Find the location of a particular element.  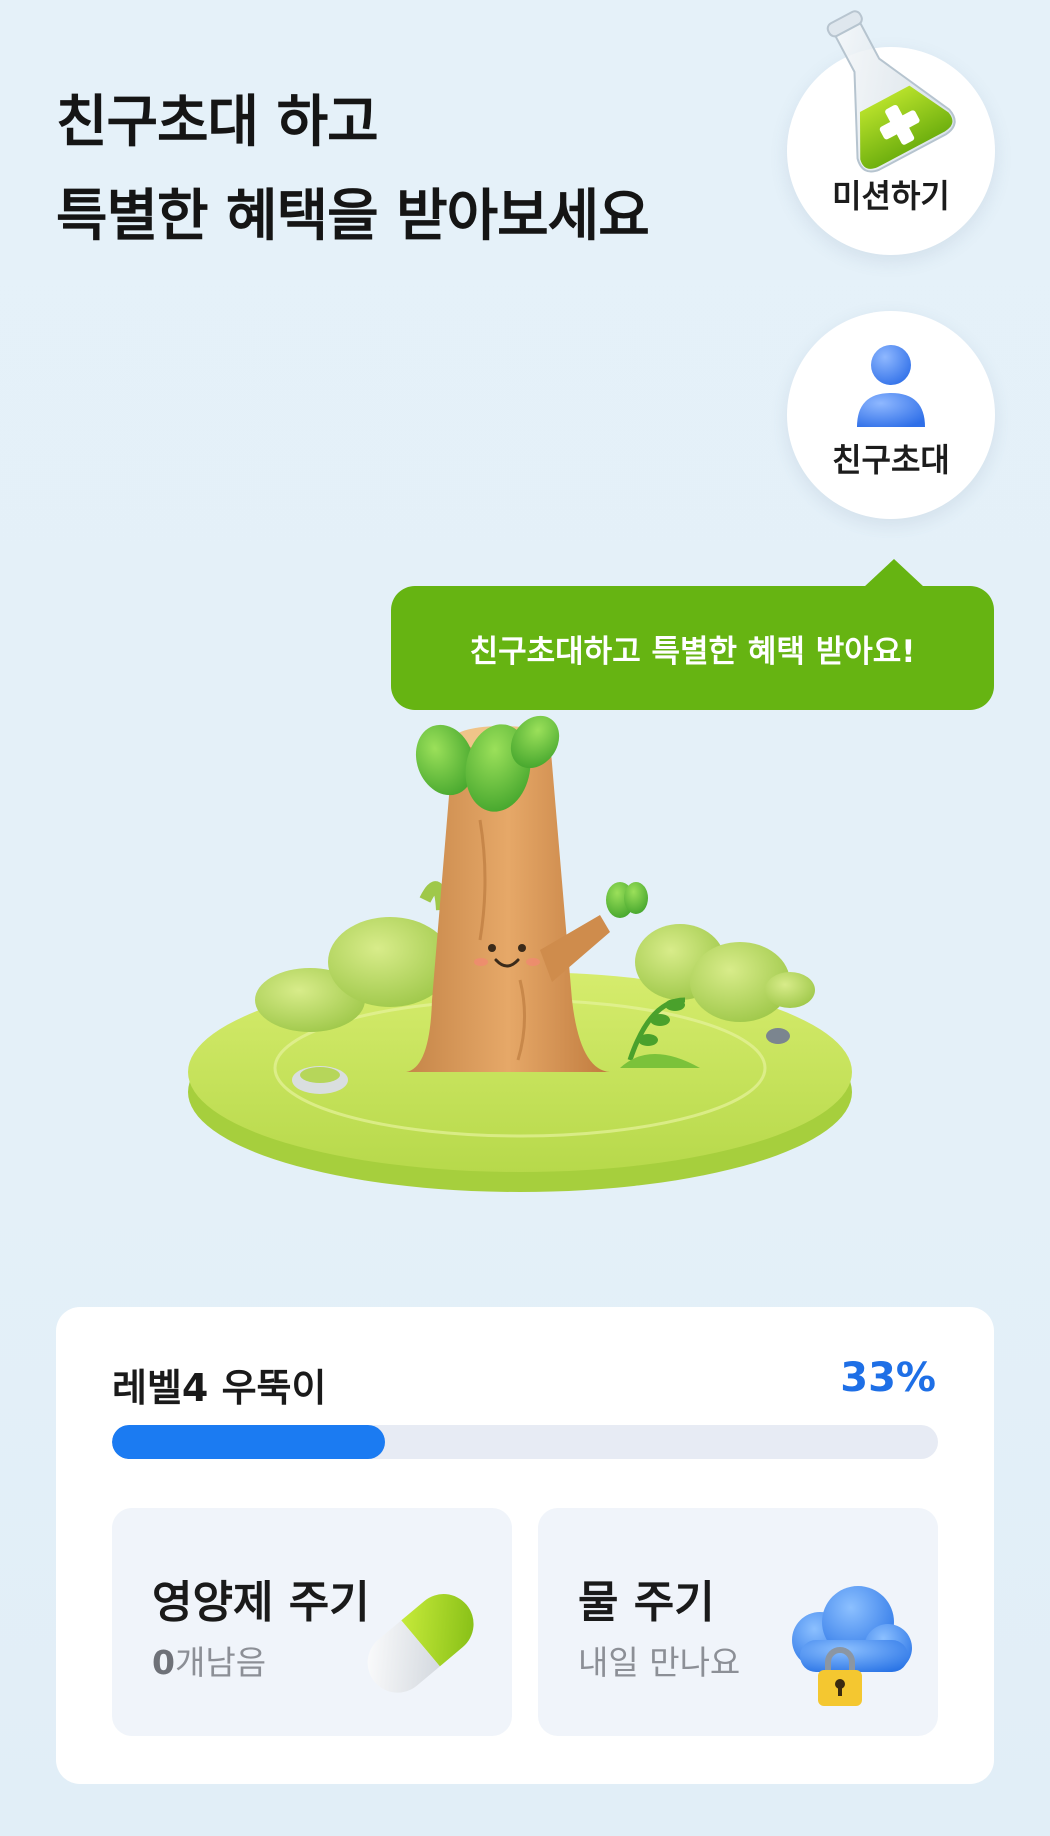

level-title: 레벨4 우뚝이 is located at coordinates (219, 1388).